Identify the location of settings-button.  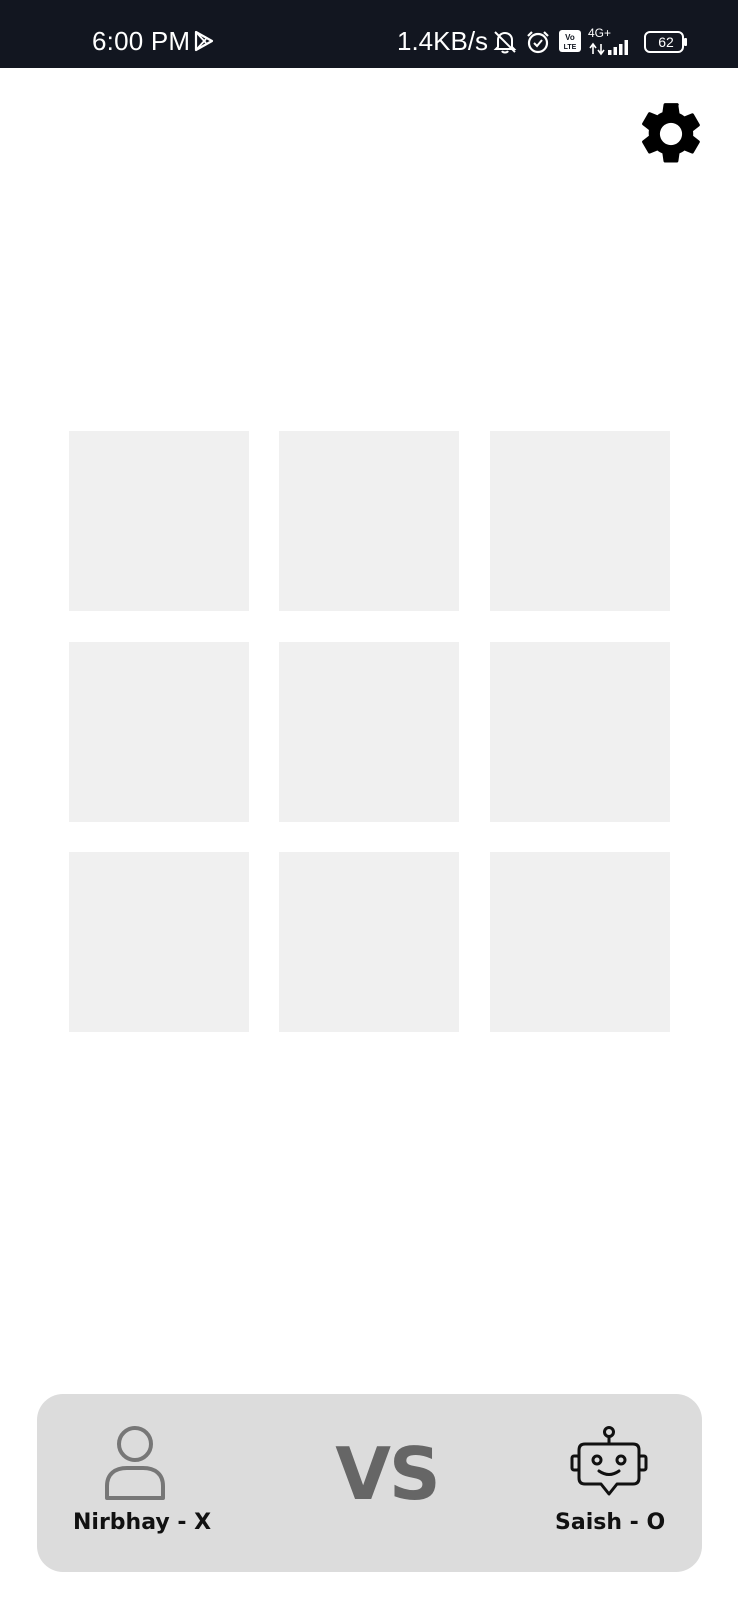
(671, 134).